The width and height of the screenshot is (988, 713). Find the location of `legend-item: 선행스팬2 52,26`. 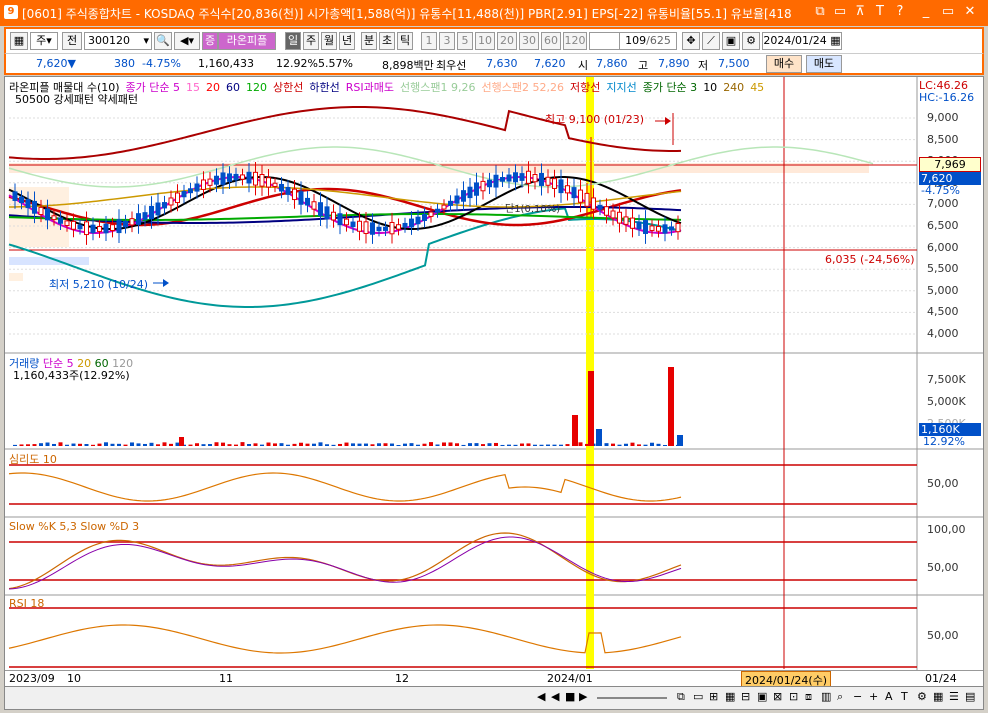

legend-item: 선행스팬2 52,26 is located at coordinates (522, 87).